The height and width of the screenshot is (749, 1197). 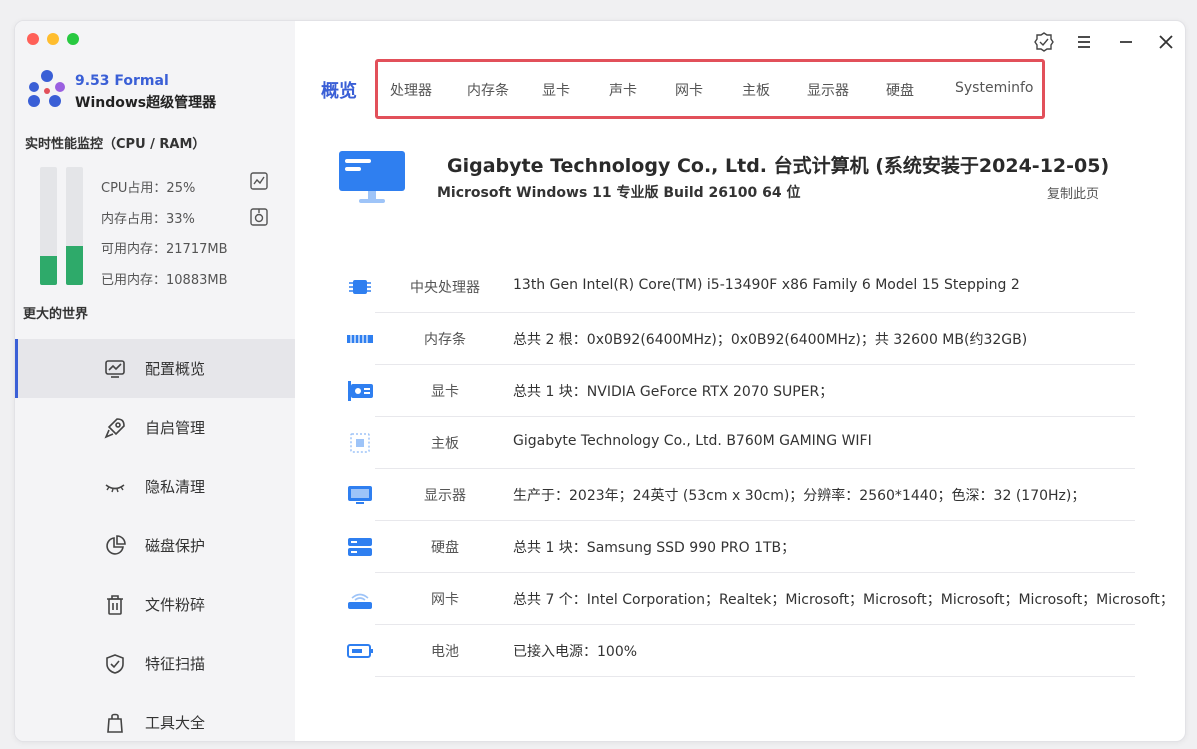 What do you see at coordinates (575, 652) in the screenshot?
I see `spec-value: 已接入电源：100%` at bounding box center [575, 652].